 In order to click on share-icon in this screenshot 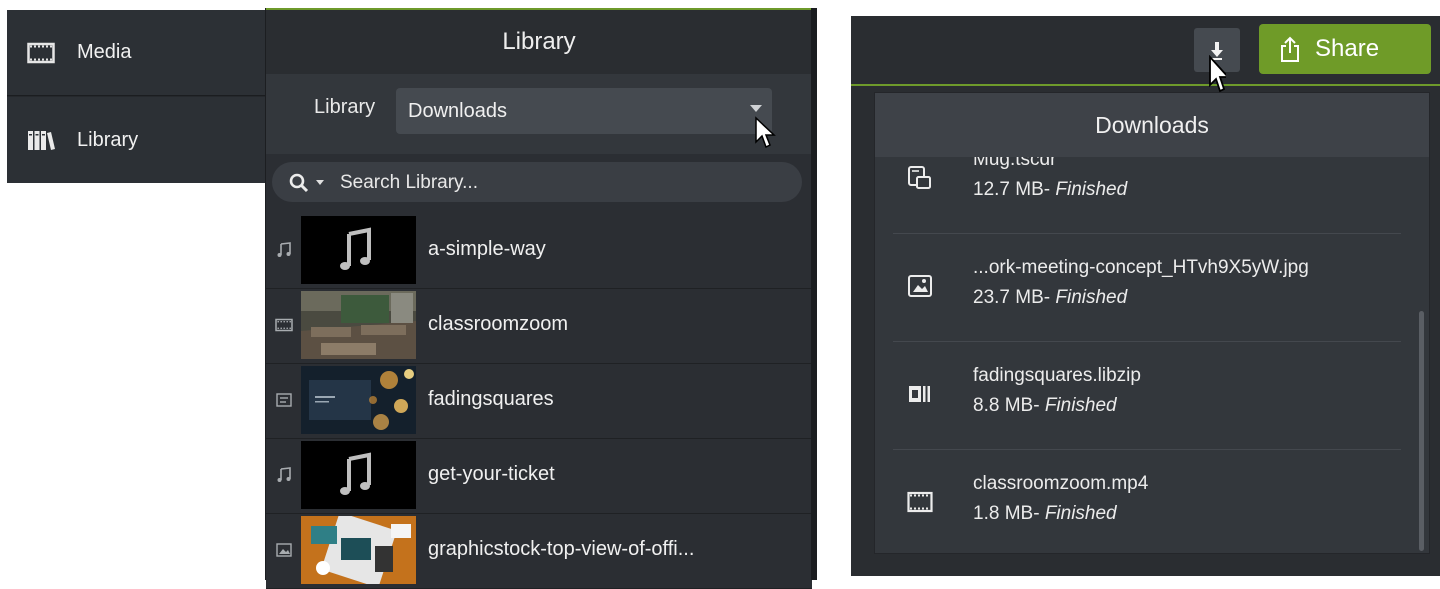, I will do `click(1290, 49)`.